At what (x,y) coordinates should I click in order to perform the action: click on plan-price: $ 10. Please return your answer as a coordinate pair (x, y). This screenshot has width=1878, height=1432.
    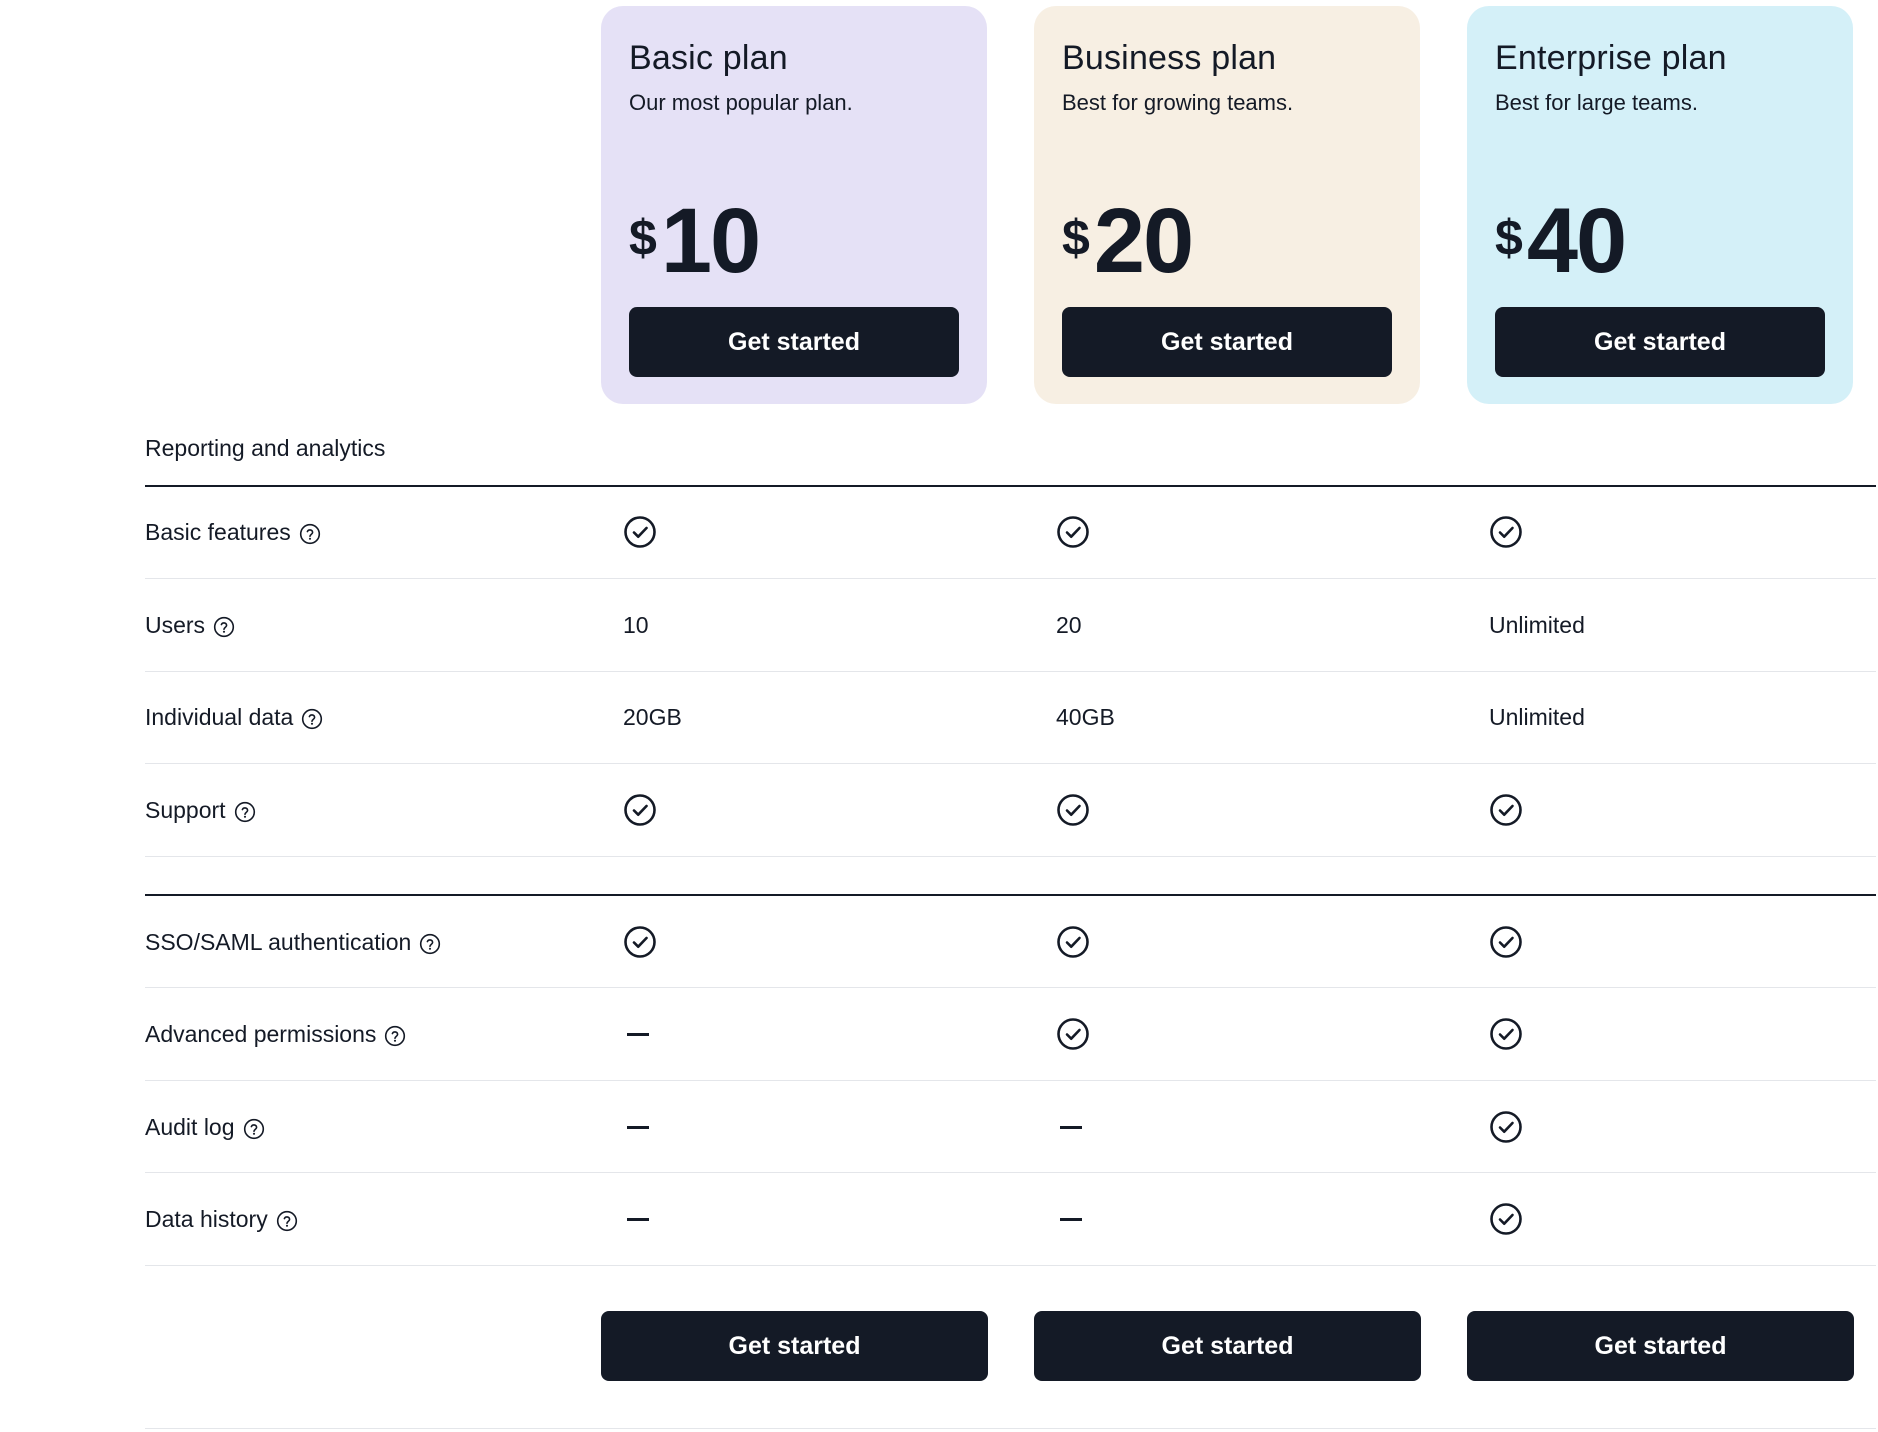
    Looking at the image, I should click on (695, 241).